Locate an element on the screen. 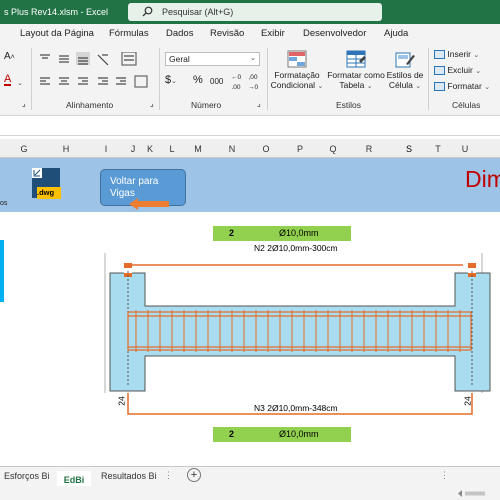 The height and width of the screenshot is (500, 500). format-as-table-label-2: Tabela is located at coordinates (352, 85).